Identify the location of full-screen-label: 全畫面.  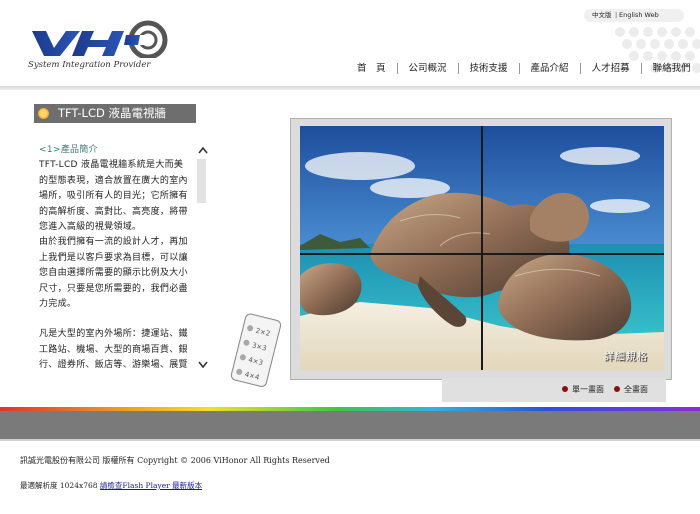
(636, 389).